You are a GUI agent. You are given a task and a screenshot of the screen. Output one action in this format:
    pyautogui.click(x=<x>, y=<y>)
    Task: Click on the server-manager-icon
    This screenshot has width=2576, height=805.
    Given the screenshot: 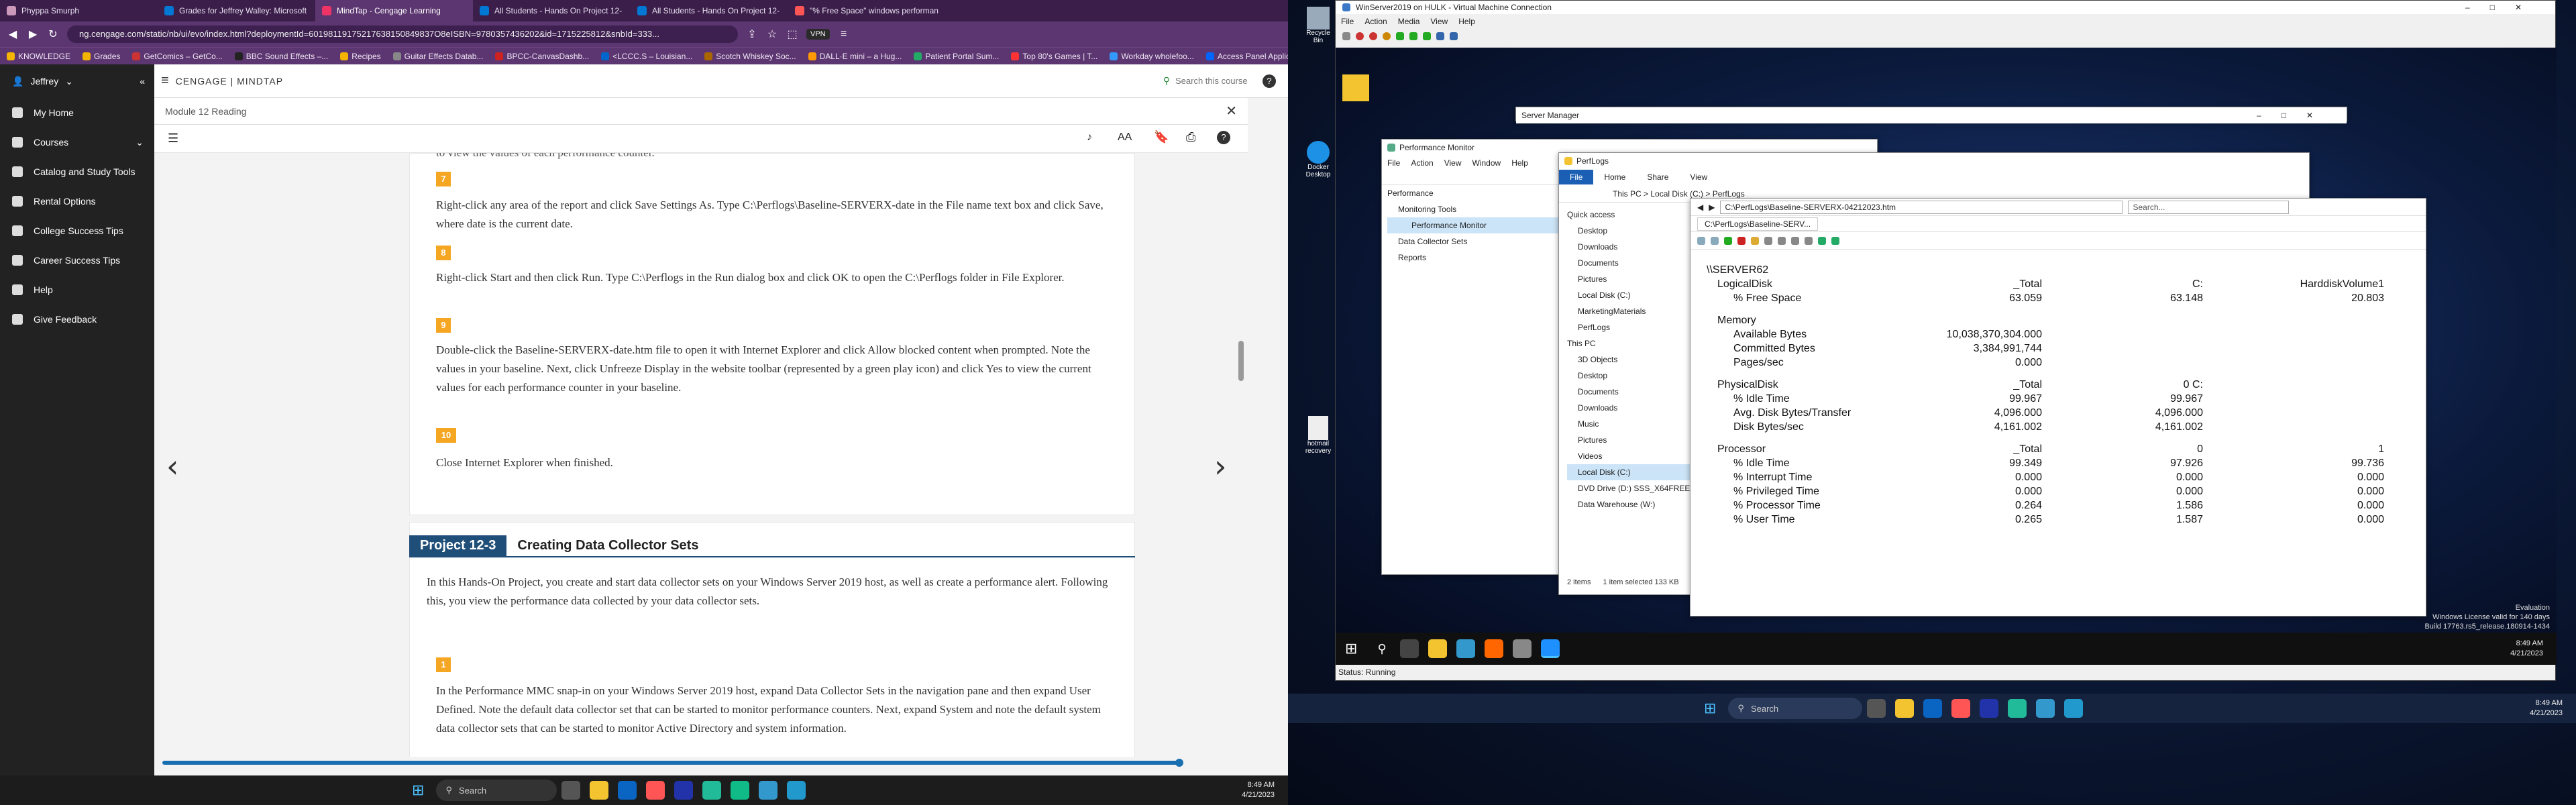 What is the action you would take?
    pyautogui.click(x=1465, y=648)
    